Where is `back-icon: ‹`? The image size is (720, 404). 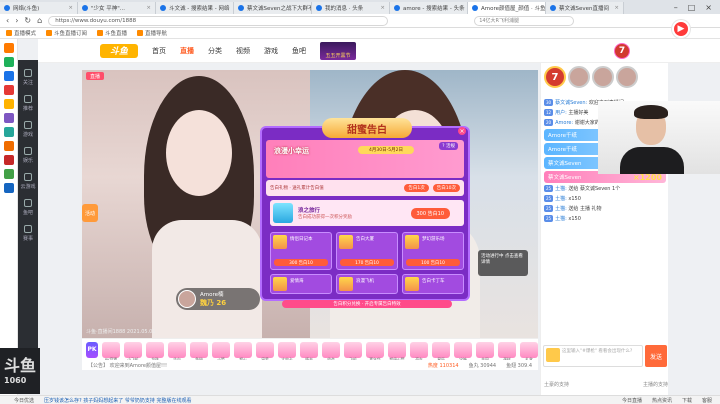
back-icon: ‹ is located at coordinates (7, 20).